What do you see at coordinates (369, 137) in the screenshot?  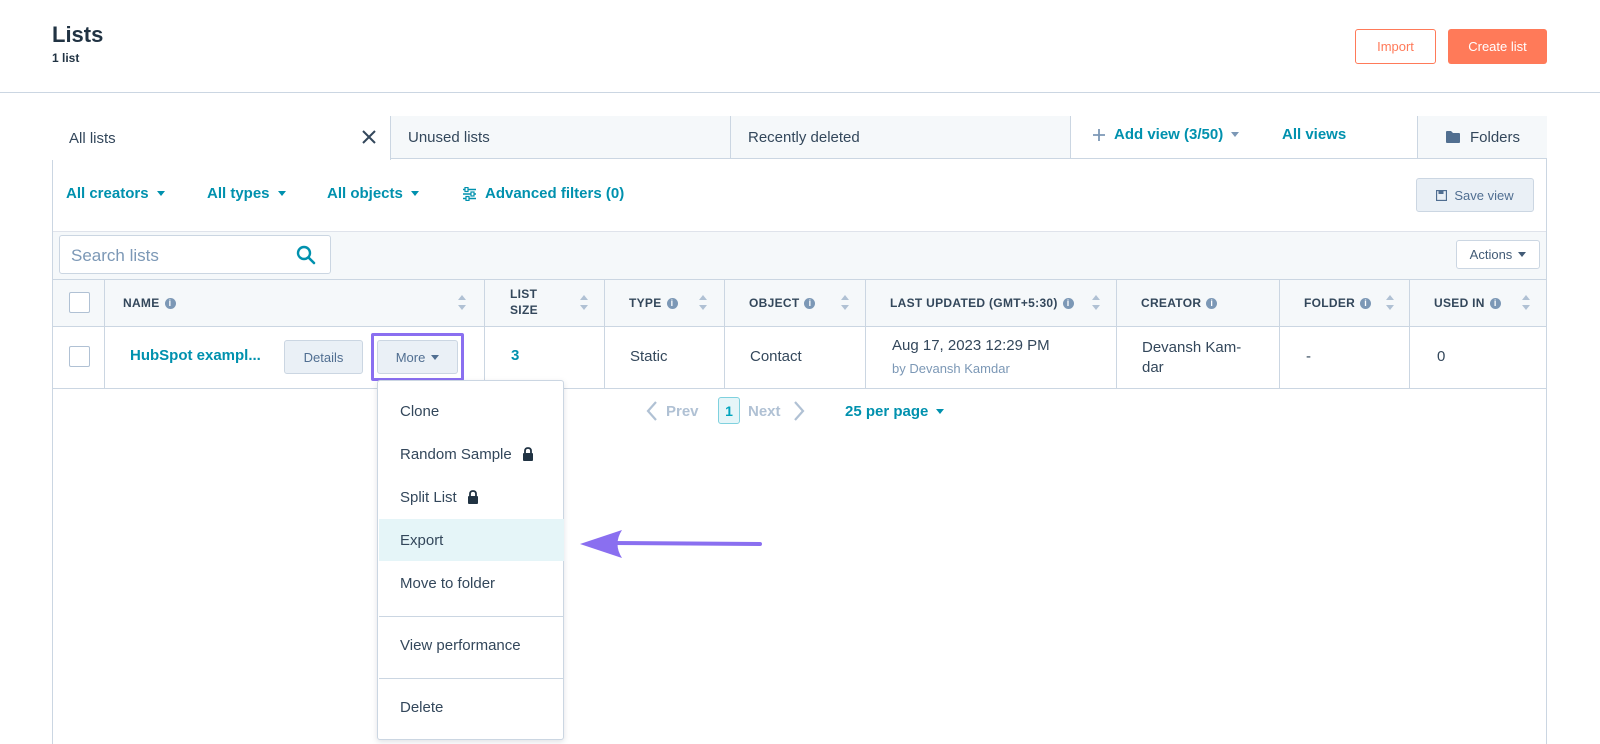 I see `close-icon` at bounding box center [369, 137].